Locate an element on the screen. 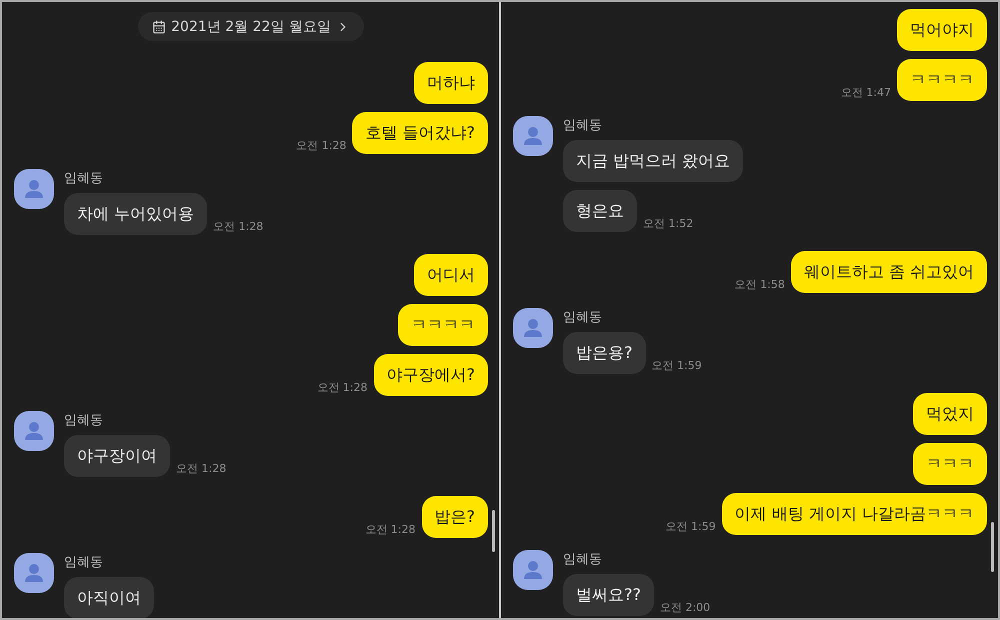 The height and width of the screenshot is (620, 1000). message-bubble: 먹어야지 is located at coordinates (942, 30).